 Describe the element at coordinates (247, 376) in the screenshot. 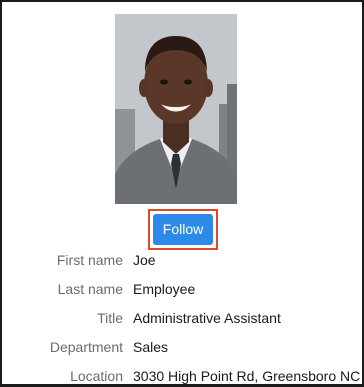

I see `field-value: 3030 High Point Rd, Greensboro NC` at that location.